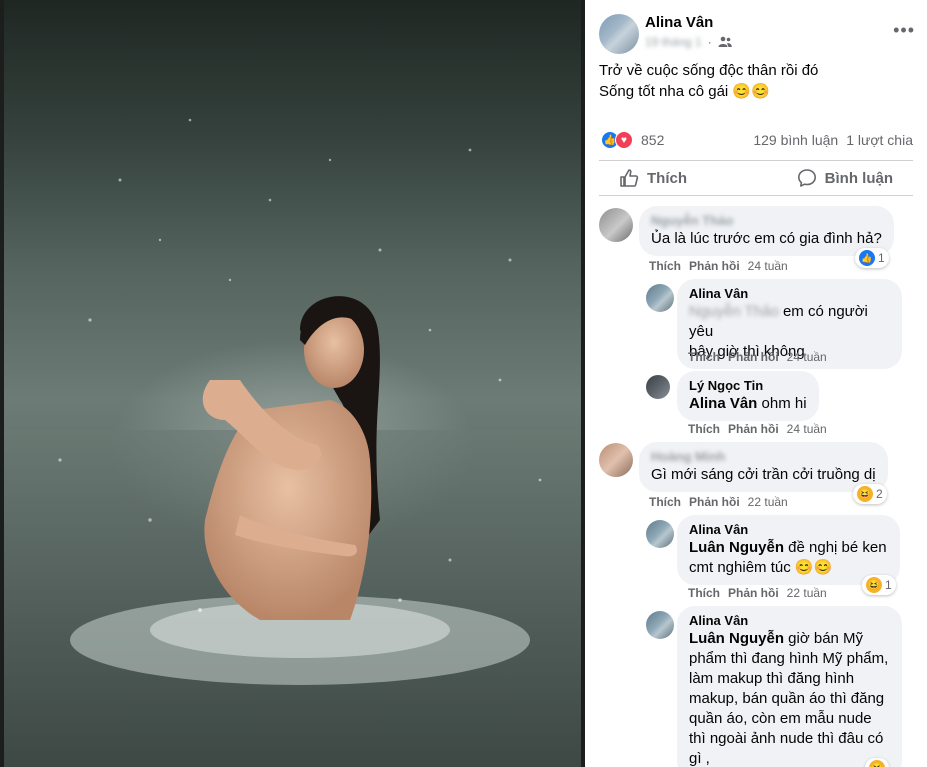  I want to click on reactions-bar: 👍 ♥ 852 129 bình luận 1 lượt chia, so click(757, 140).